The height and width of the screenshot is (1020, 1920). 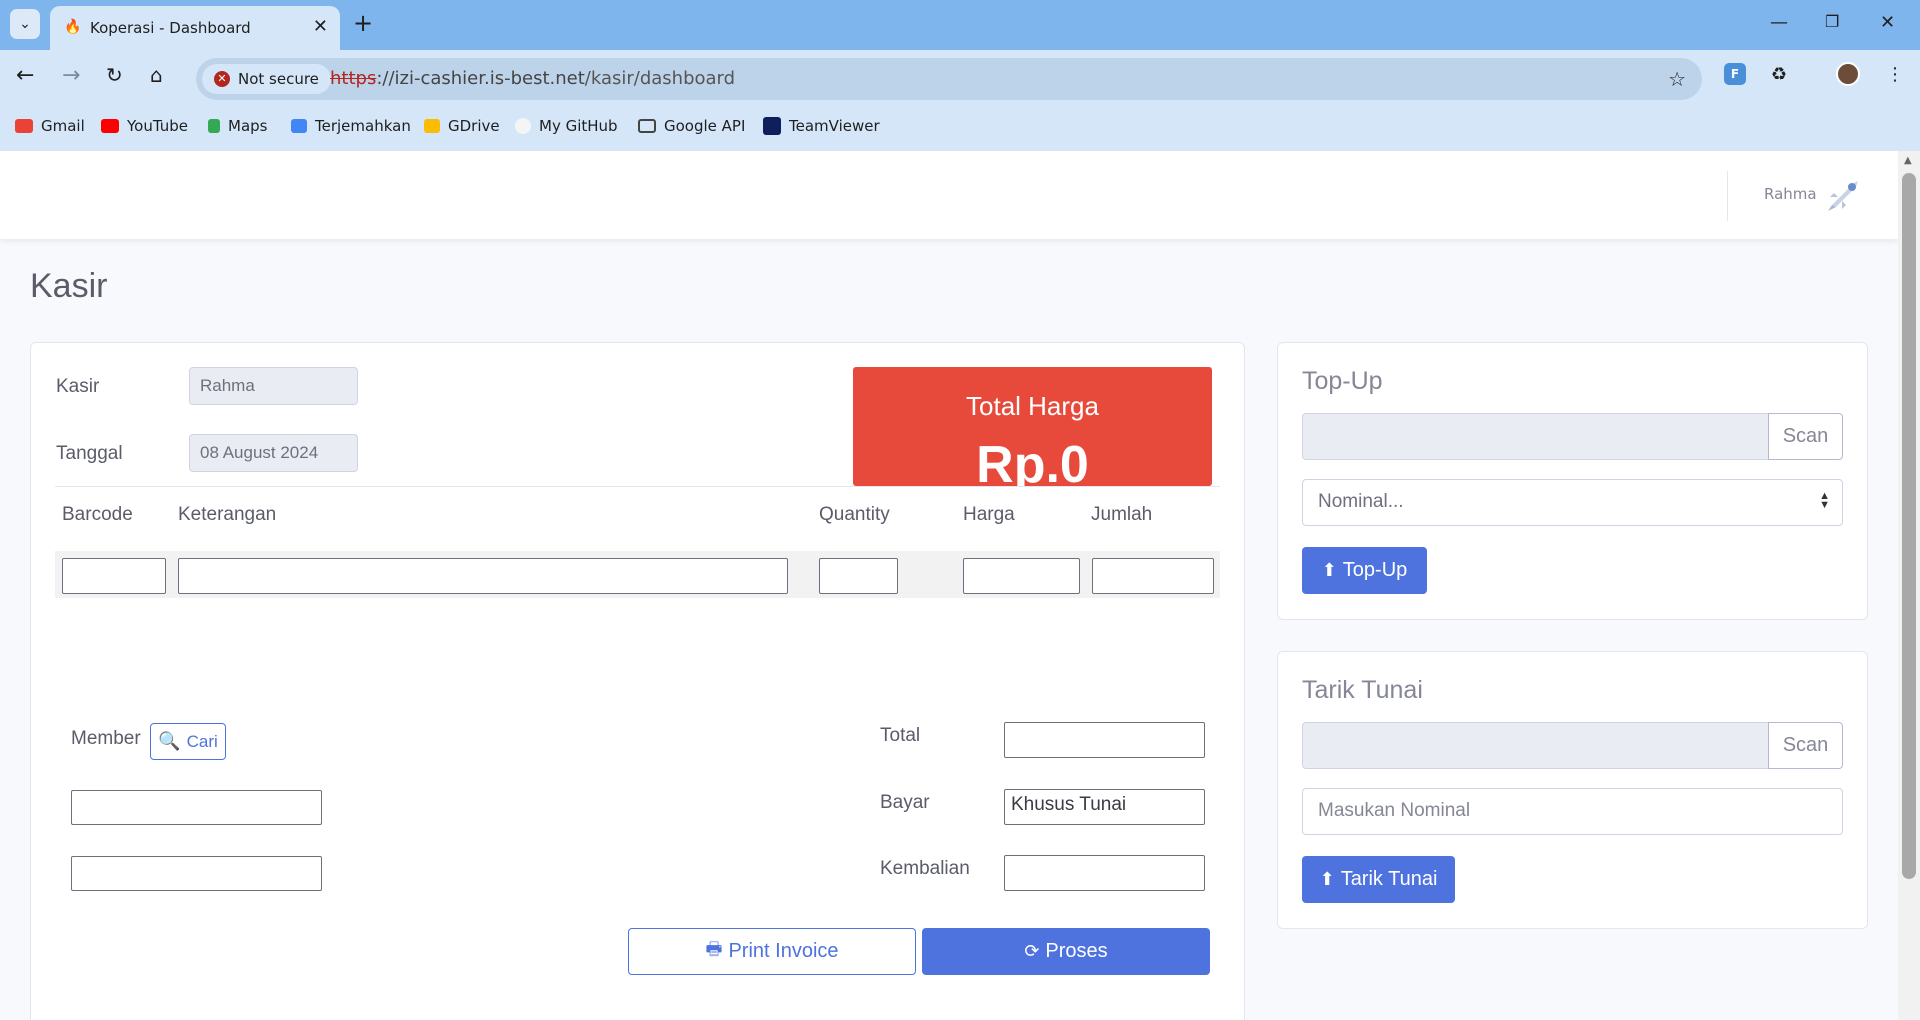 What do you see at coordinates (691, 126) in the screenshot?
I see `bookmark-google-api: Google API` at bounding box center [691, 126].